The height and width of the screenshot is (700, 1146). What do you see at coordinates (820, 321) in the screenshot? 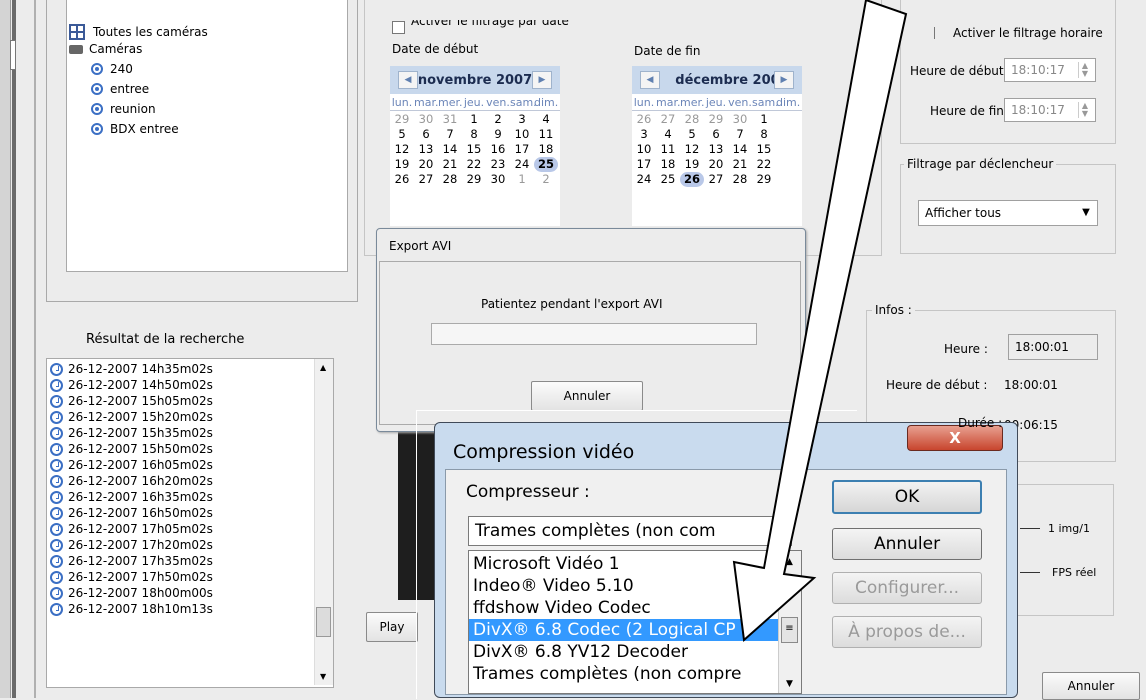
I see `annotation-arrow` at bounding box center [820, 321].